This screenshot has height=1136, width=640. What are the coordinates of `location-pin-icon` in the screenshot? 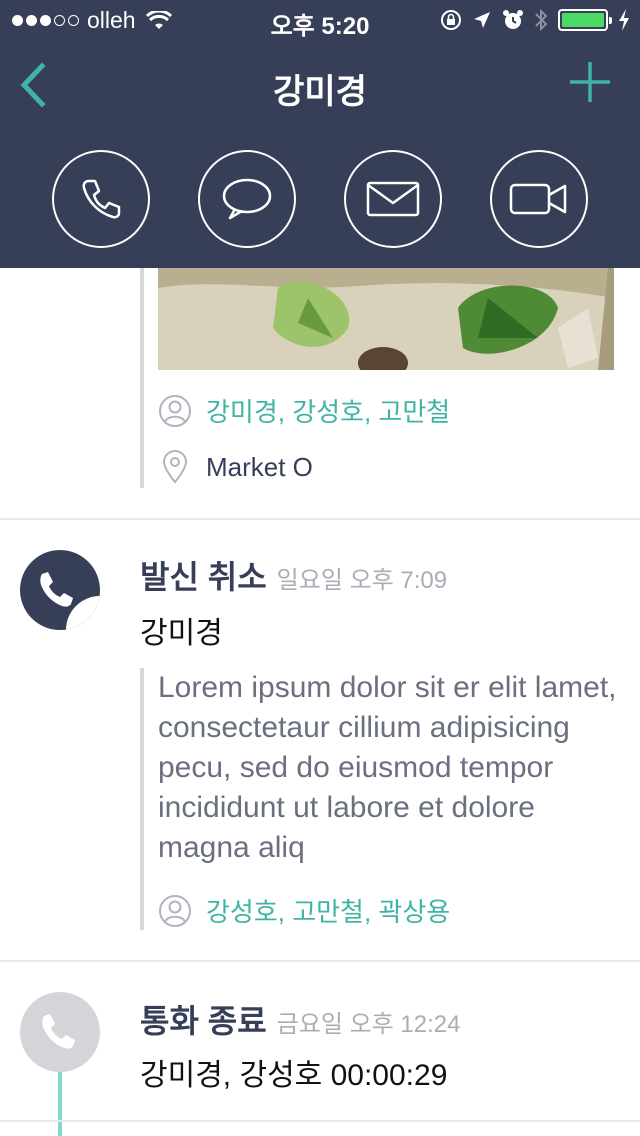 It's located at (175, 467).